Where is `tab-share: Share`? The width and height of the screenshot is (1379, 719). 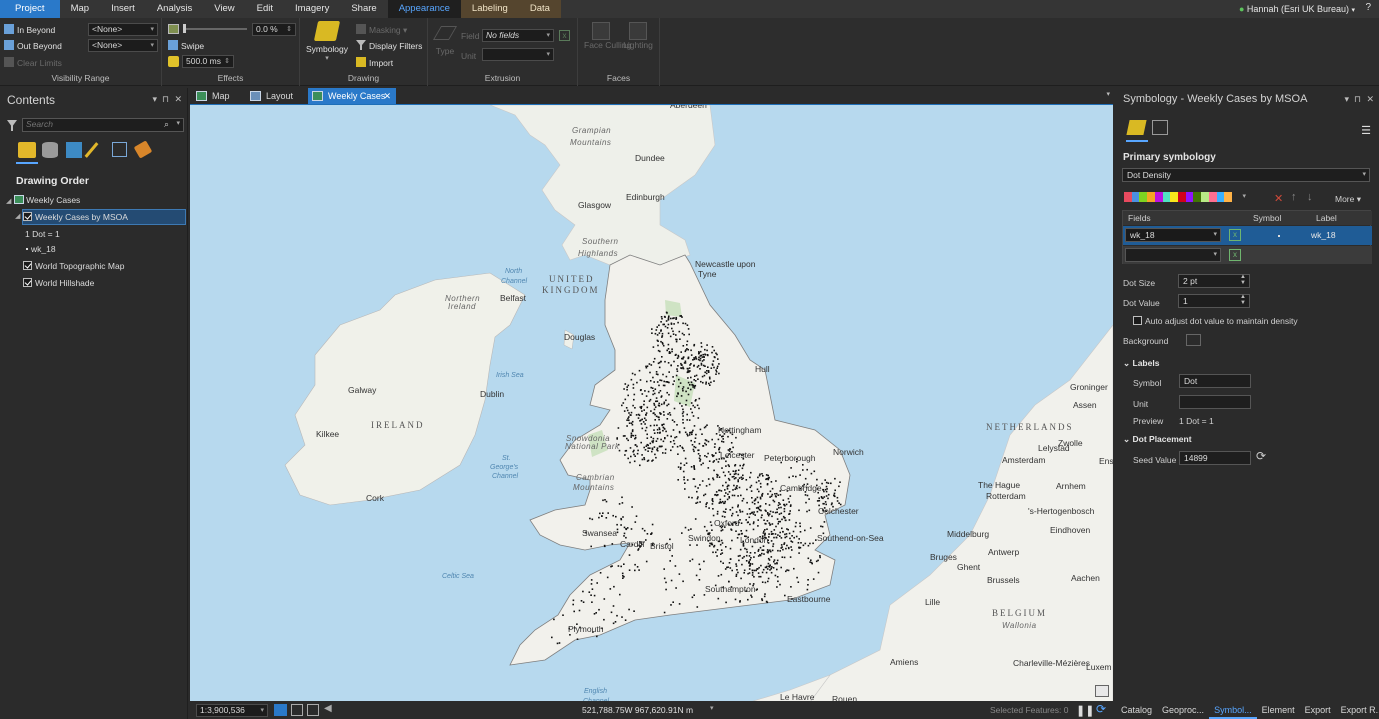 tab-share: Share is located at coordinates (363, 9).